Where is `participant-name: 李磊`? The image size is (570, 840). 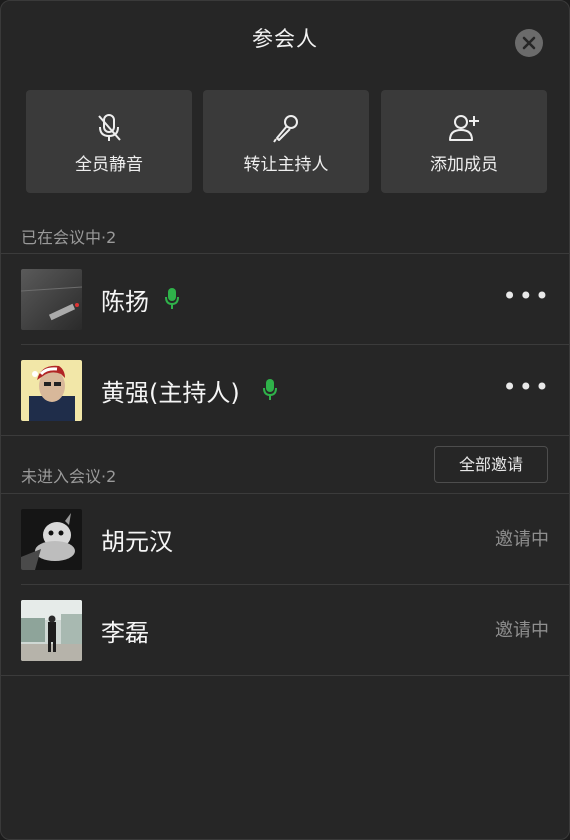
participant-name: 李磊 is located at coordinates (125, 633).